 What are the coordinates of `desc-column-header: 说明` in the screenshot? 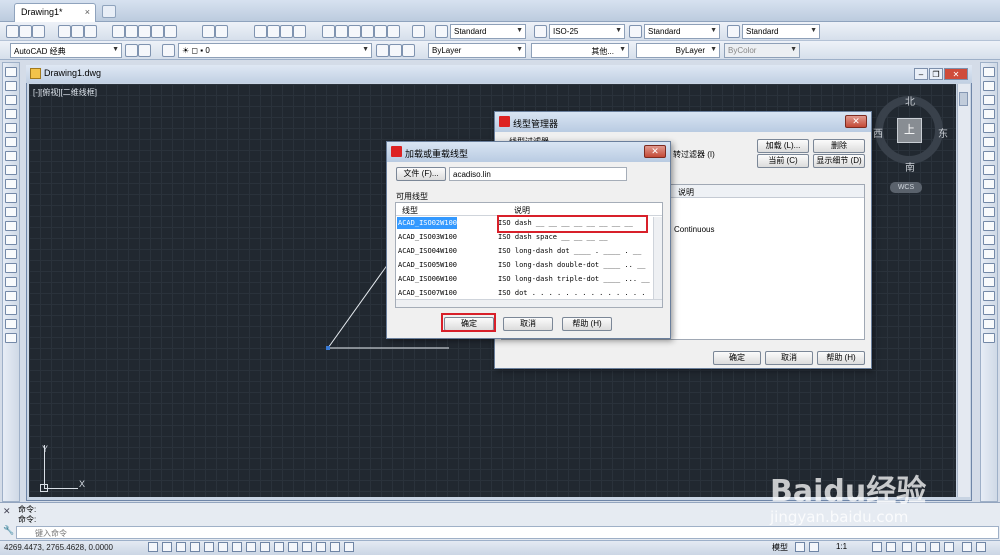 It's located at (686, 192).